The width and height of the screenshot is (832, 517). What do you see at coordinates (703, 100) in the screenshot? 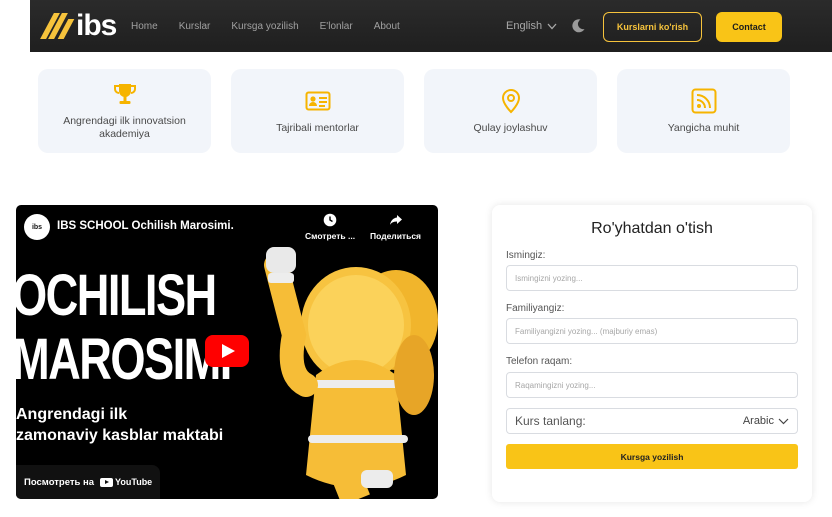
I see `rss-icon` at bounding box center [703, 100].